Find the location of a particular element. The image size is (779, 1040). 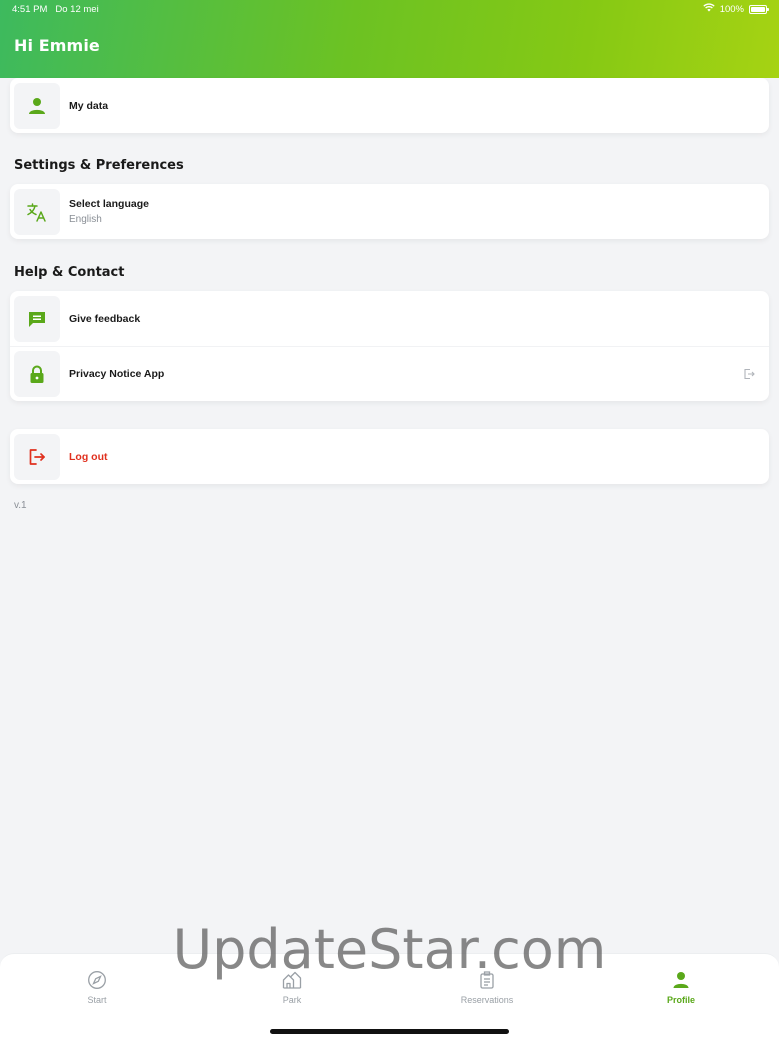

status-date: Do 12 mei is located at coordinates (77, 9).